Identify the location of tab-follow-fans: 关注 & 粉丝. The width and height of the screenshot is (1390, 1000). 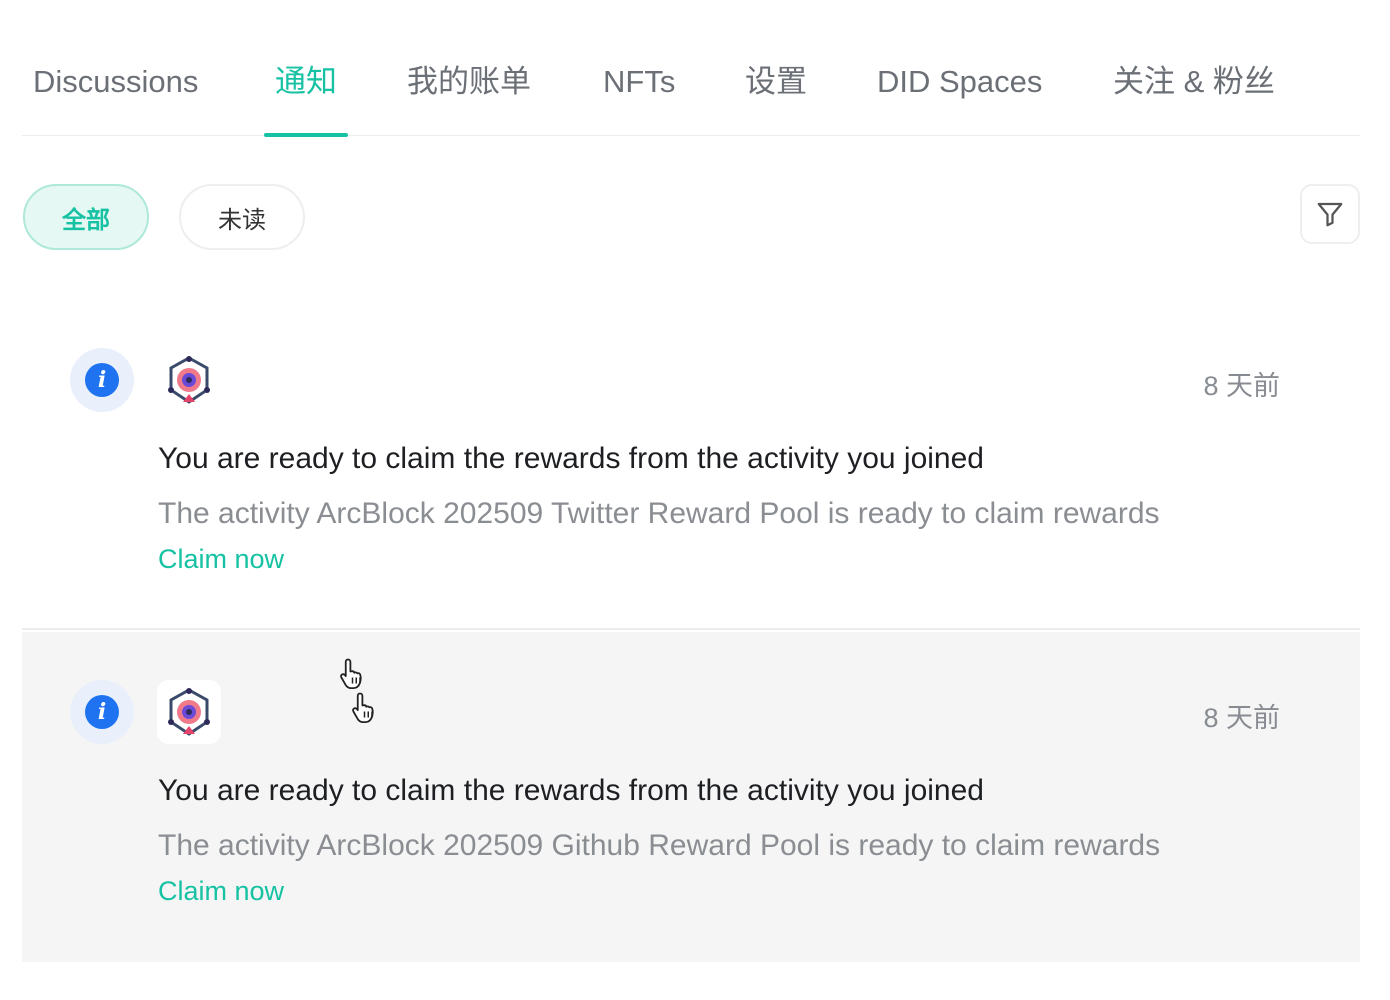
(1194, 96).